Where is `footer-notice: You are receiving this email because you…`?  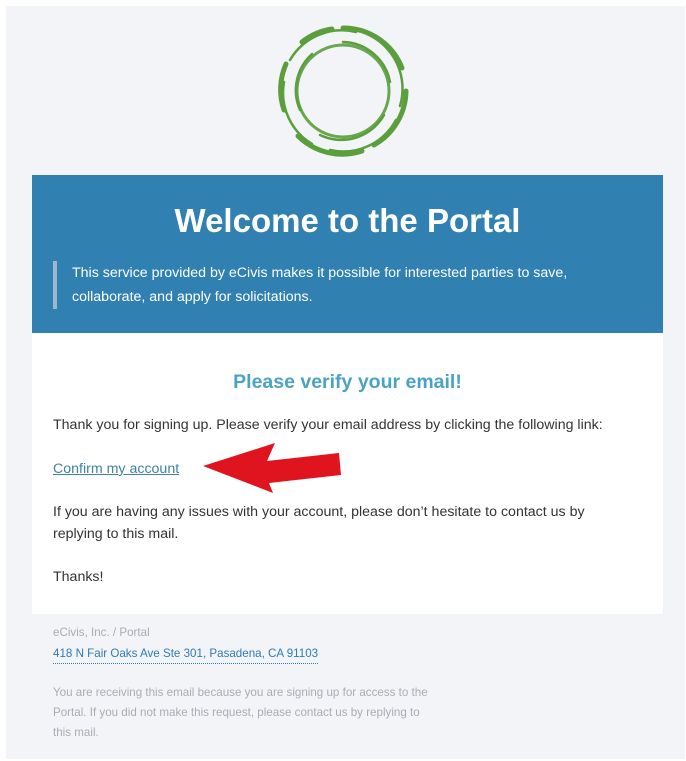
footer-notice: You are receiving this email because you… is located at coordinates (240, 712).